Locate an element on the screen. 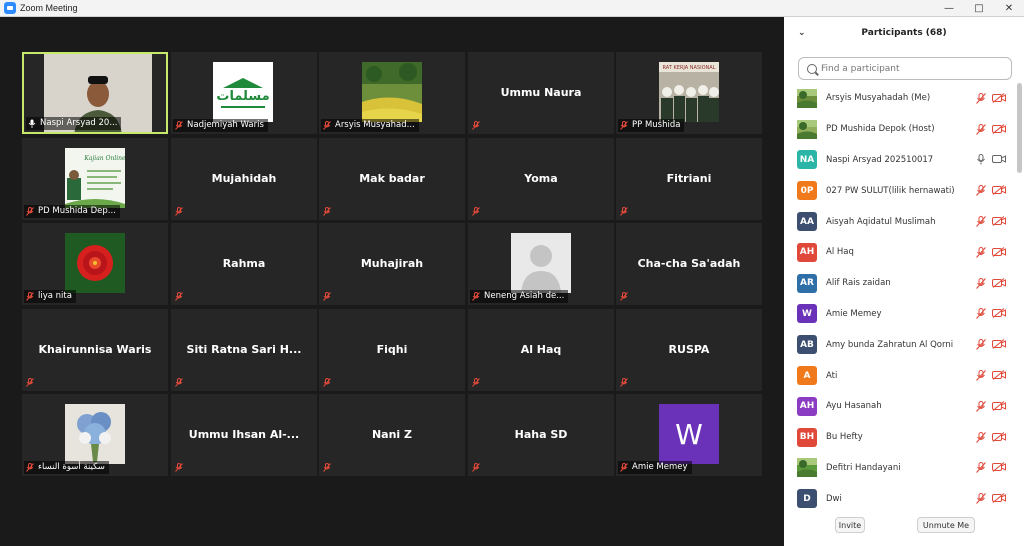 This screenshot has width=1024, height=546. avatar: AH is located at coordinates (807, 252).